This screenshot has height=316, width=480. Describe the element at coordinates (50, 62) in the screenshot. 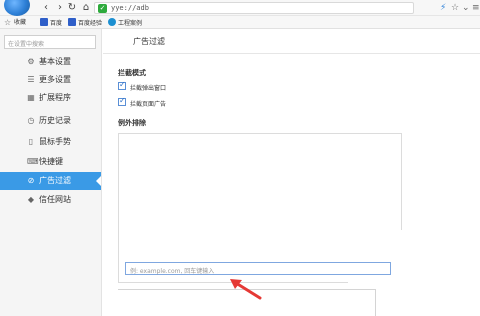

I see `sidebar-item-basic: ⚙ 基本设置` at that location.